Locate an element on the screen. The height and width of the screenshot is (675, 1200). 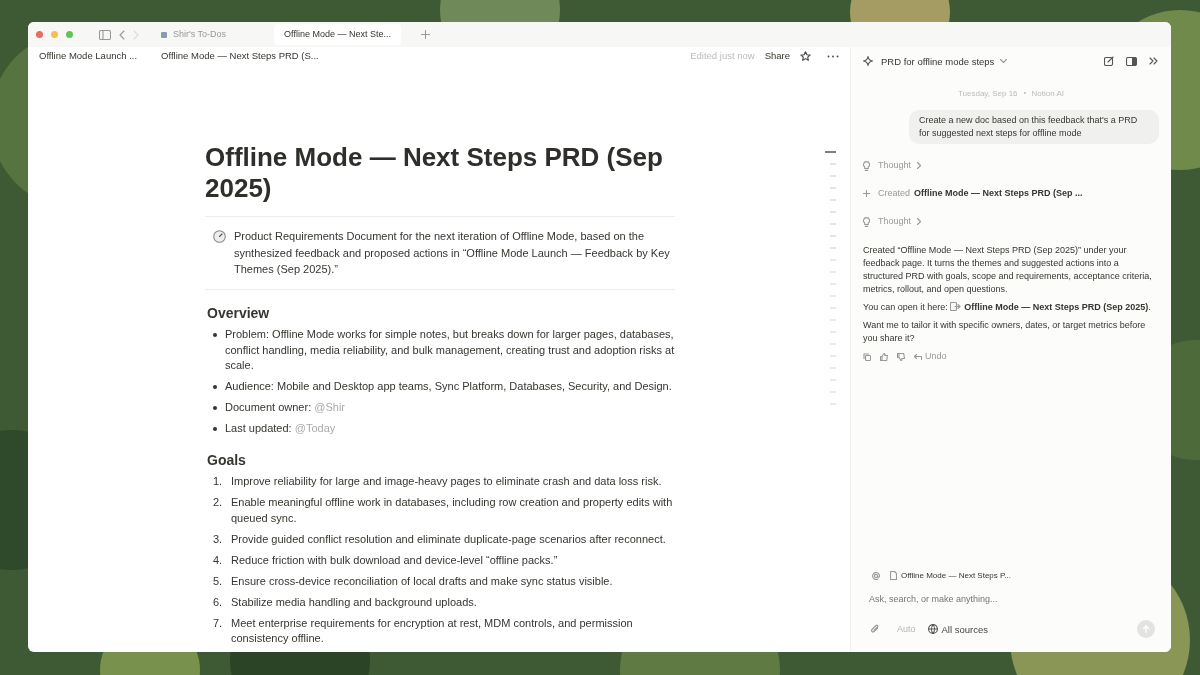
collapse-icon is located at coordinates (1154, 61).